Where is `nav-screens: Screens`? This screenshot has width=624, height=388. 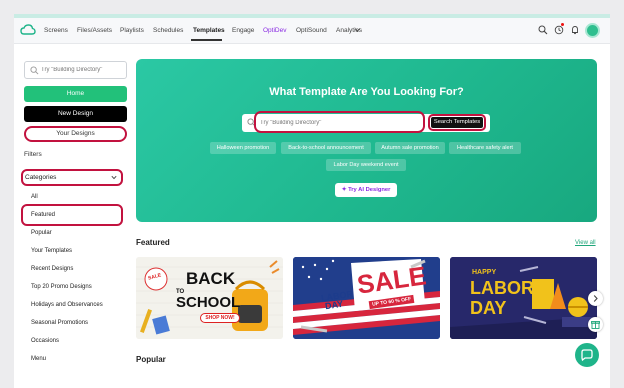 nav-screens: Screens is located at coordinates (56, 30).